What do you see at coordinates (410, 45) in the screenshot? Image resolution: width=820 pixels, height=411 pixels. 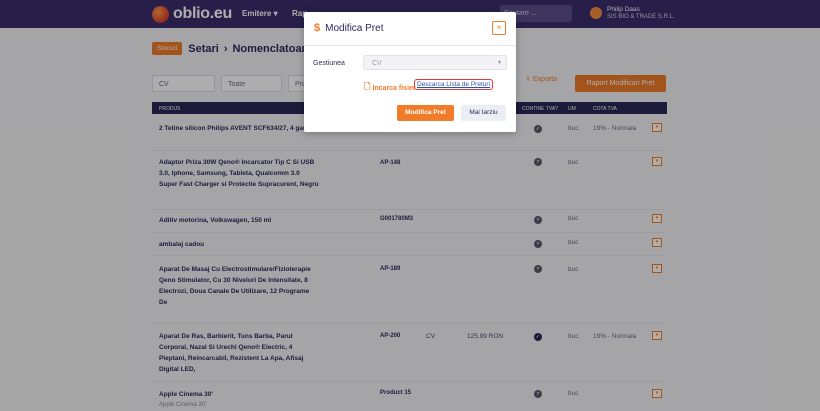 I see `modal-divider` at bounding box center [410, 45].